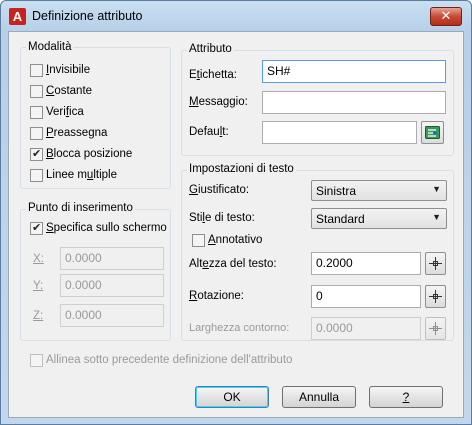 The height and width of the screenshot is (425, 472). Describe the element at coordinates (218, 102) in the screenshot. I see `prompt-label: Messaggio:` at that location.